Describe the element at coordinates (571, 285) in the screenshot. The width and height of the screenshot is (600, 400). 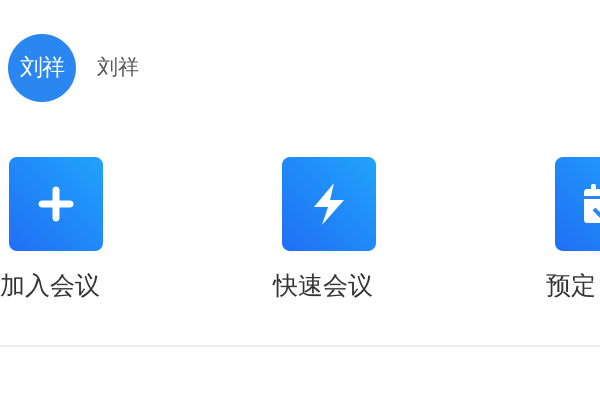
I see `action-label: 预定` at that location.